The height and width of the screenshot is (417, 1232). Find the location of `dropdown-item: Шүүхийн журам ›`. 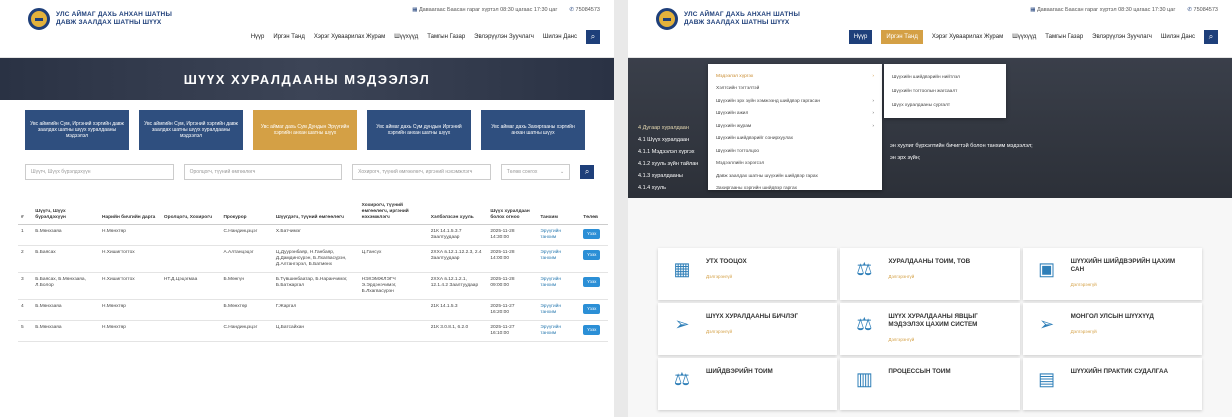

dropdown-item: Шүүхийн журам › is located at coordinates (795, 126).